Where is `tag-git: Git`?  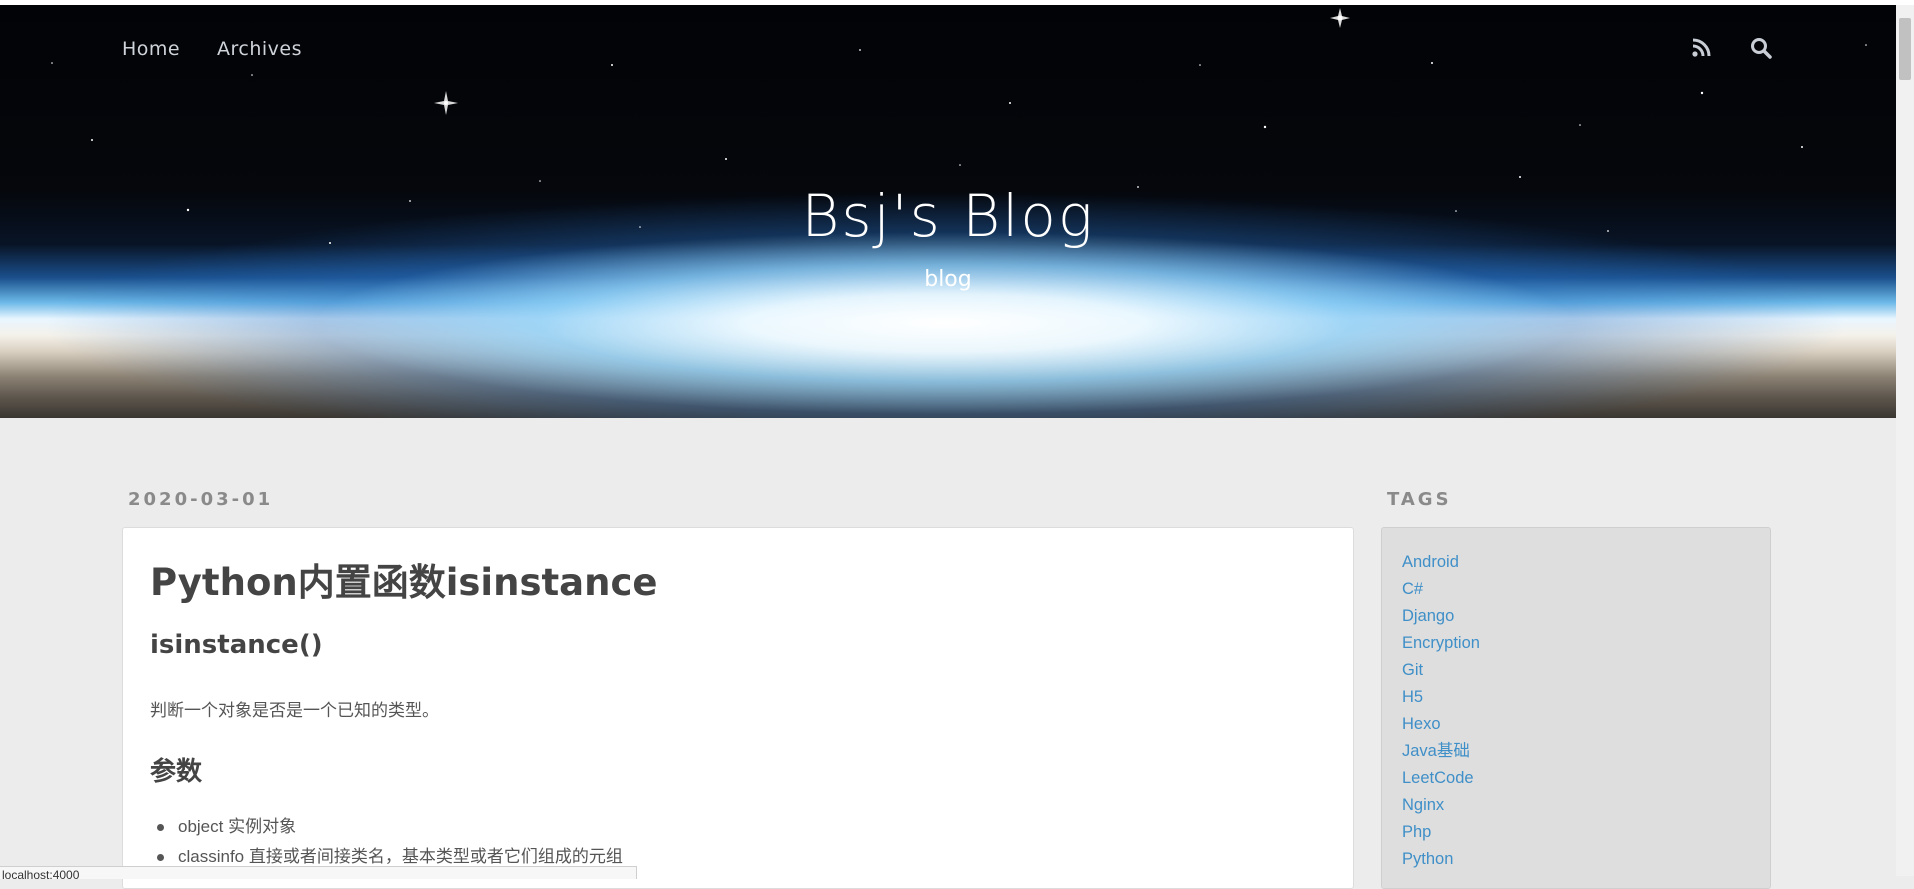
tag-git: Git is located at coordinates (1412, 670).